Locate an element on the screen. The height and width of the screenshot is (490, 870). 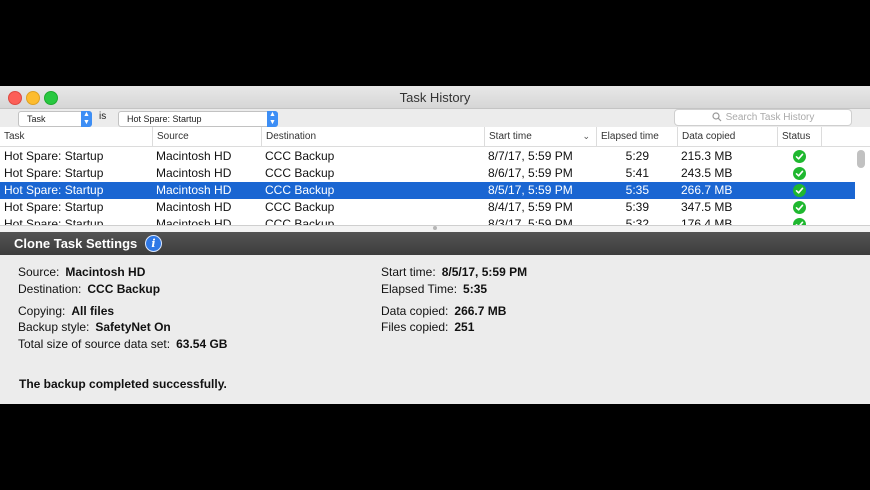
backup-style-detail: Backup style: SafetyNet On is located at coordinates (94, 327).